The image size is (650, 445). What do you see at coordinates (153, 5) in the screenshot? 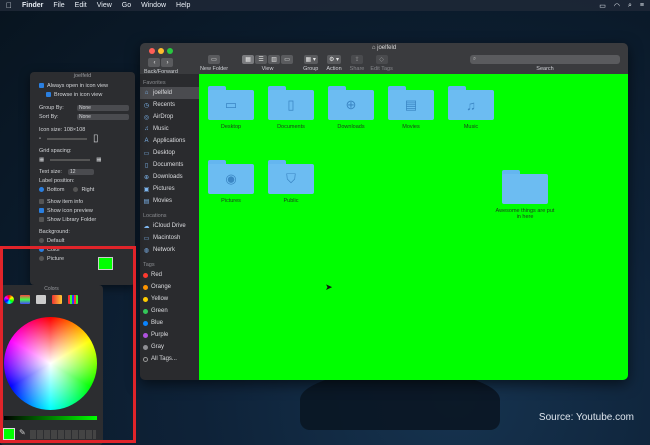
I see `menu-window: Window` at bounding box center [153, 5].